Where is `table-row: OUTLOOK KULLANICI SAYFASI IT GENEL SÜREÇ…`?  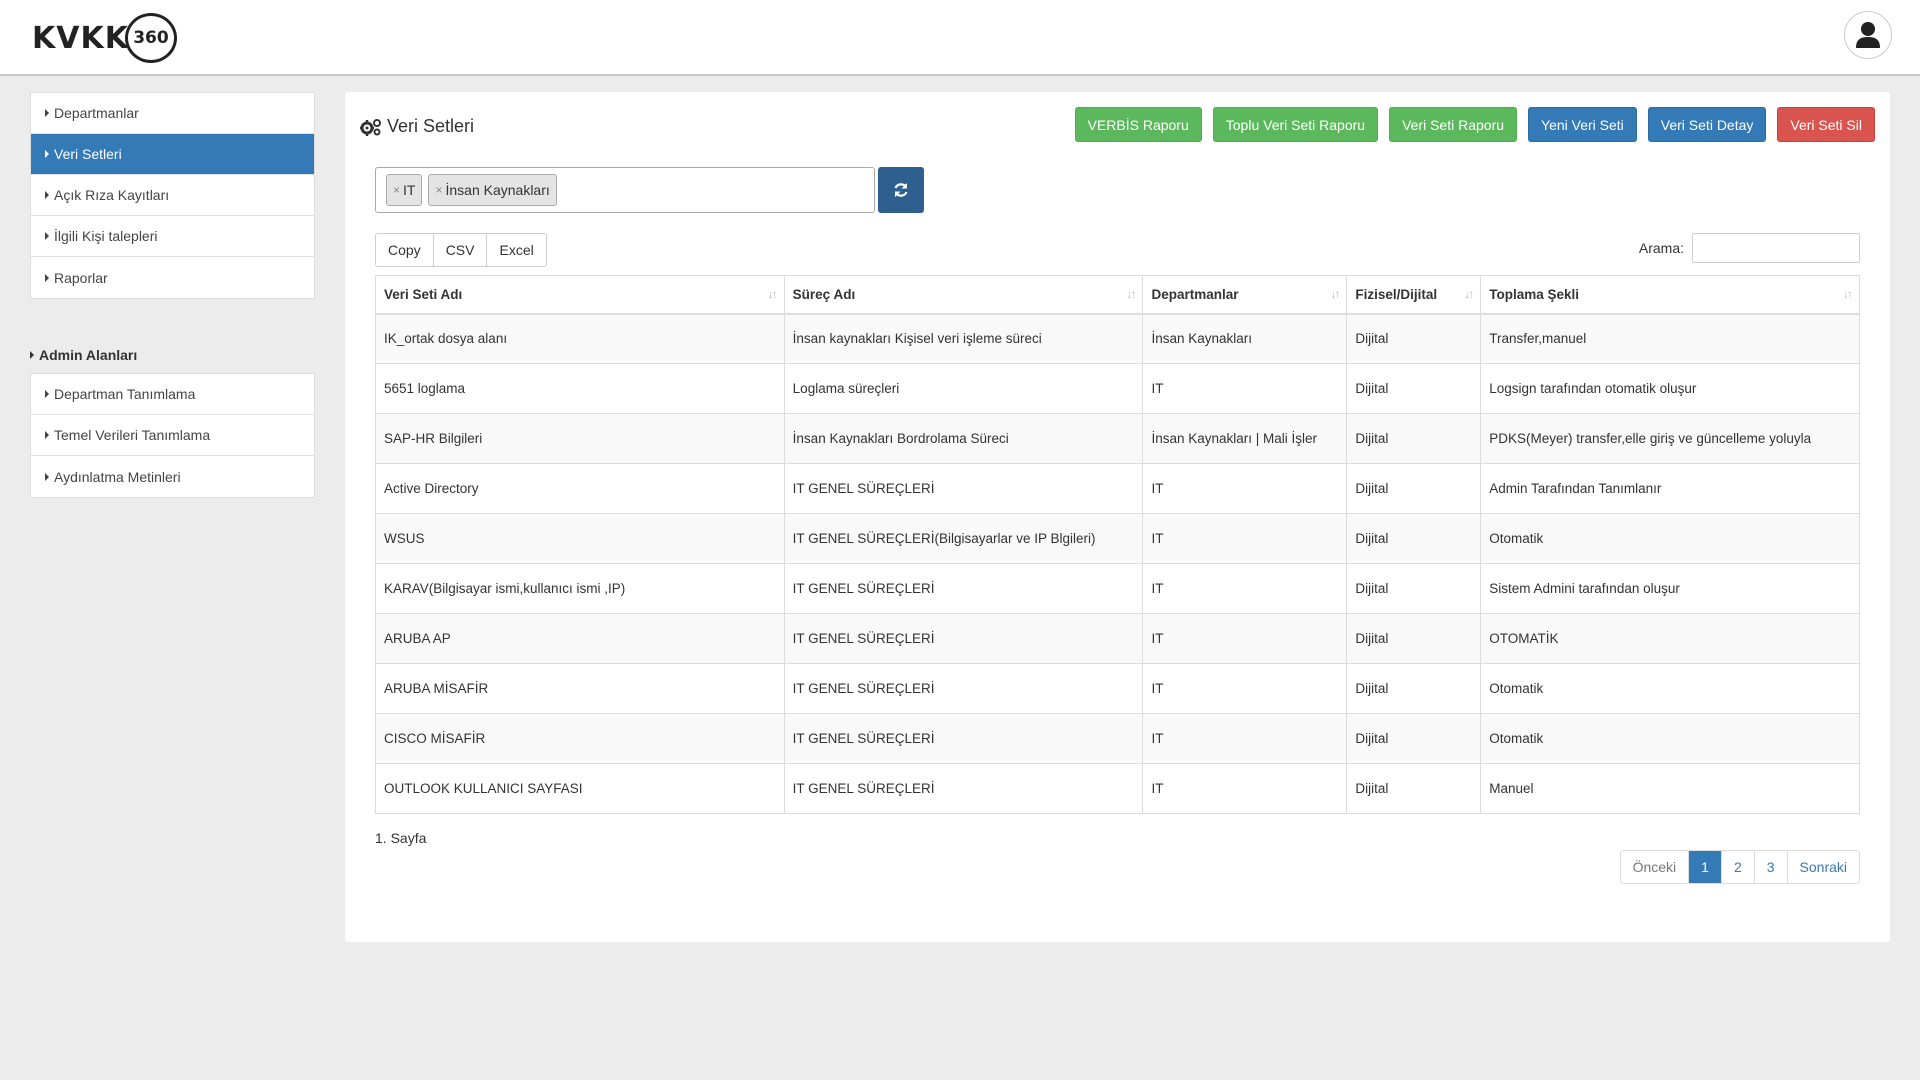 table-row: OUTLOOK KULLANICI SAYFASI IT GENEL SÜREÇ… is located at coordinates (1117, 788).